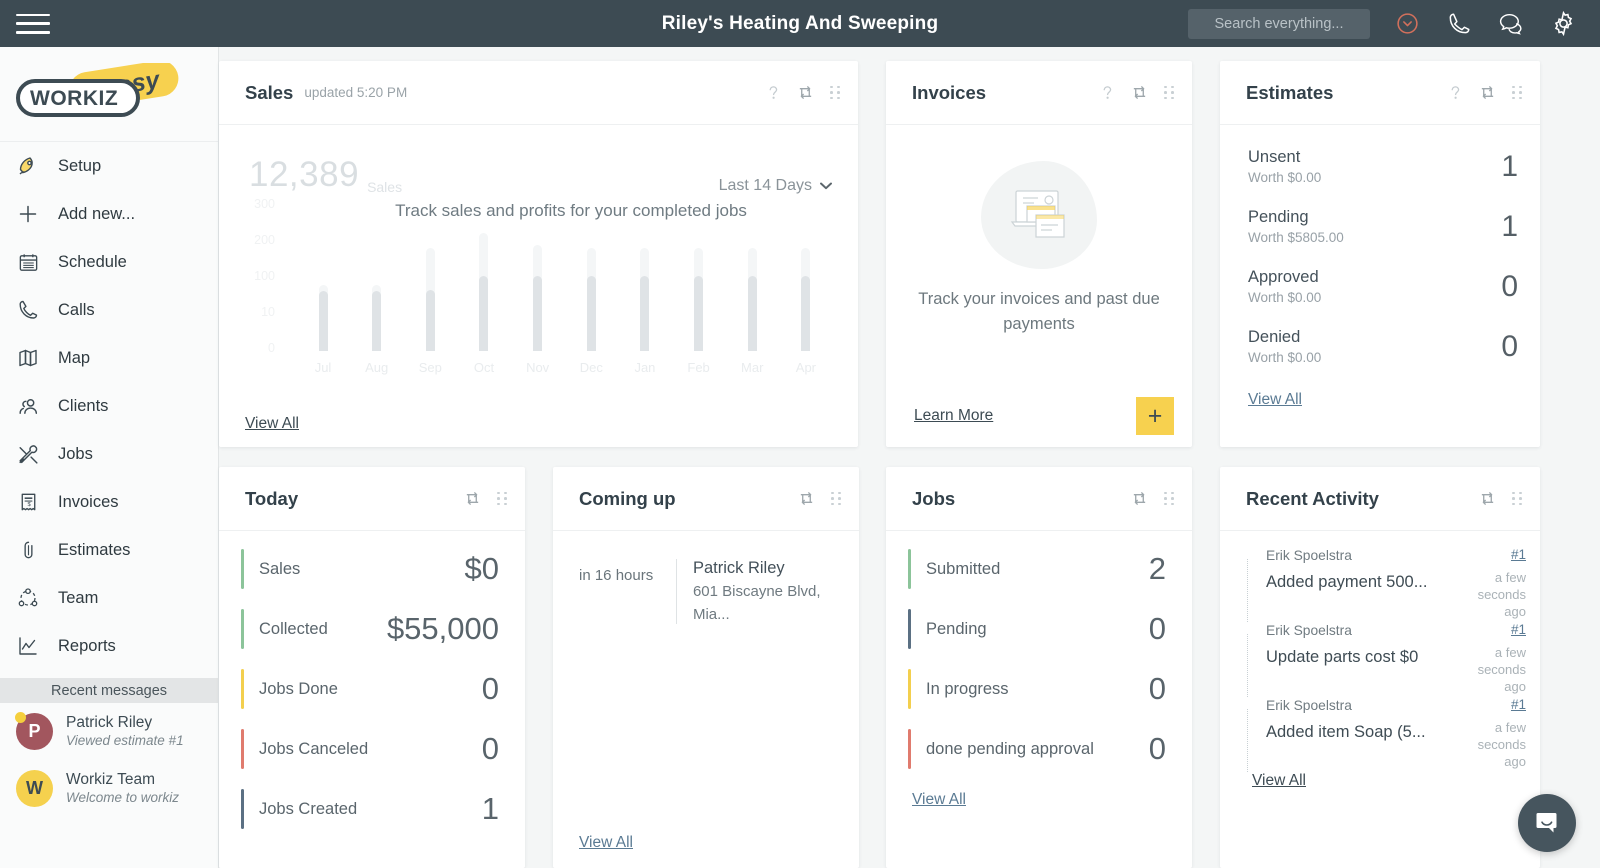 The height and width of the screenshot is (868, 1600). Describe the element at coordinates (109, 454) in the screenshot. I see `sidebar-item-jobs: Jobs` at that location.